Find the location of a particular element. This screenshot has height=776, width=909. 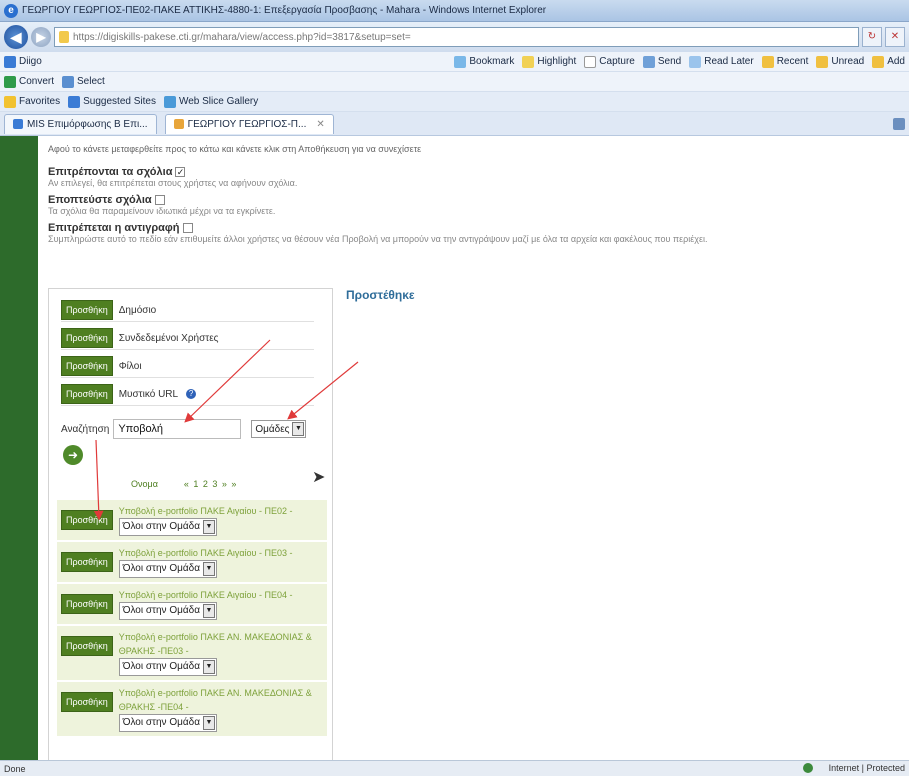

diigo-icon is located at coordinates (10, 61).